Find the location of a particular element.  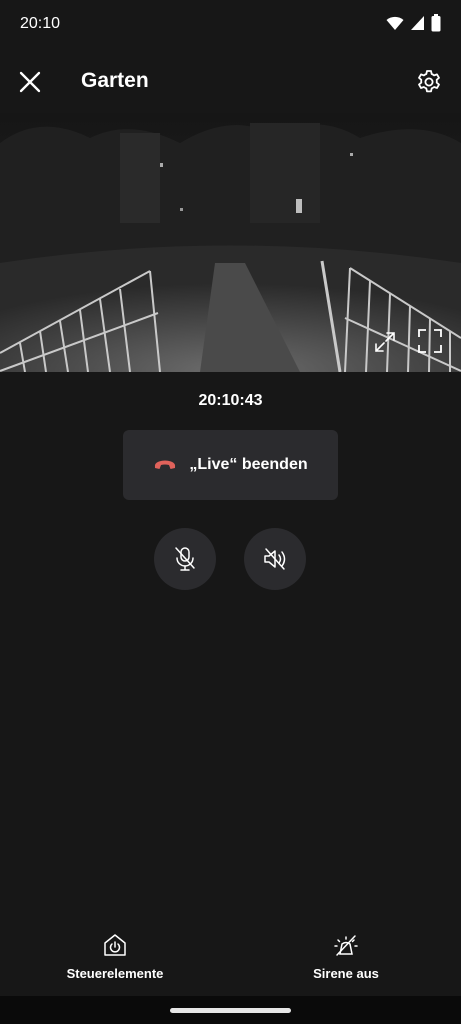

wifi-icon is located at coordinates (395, 25).